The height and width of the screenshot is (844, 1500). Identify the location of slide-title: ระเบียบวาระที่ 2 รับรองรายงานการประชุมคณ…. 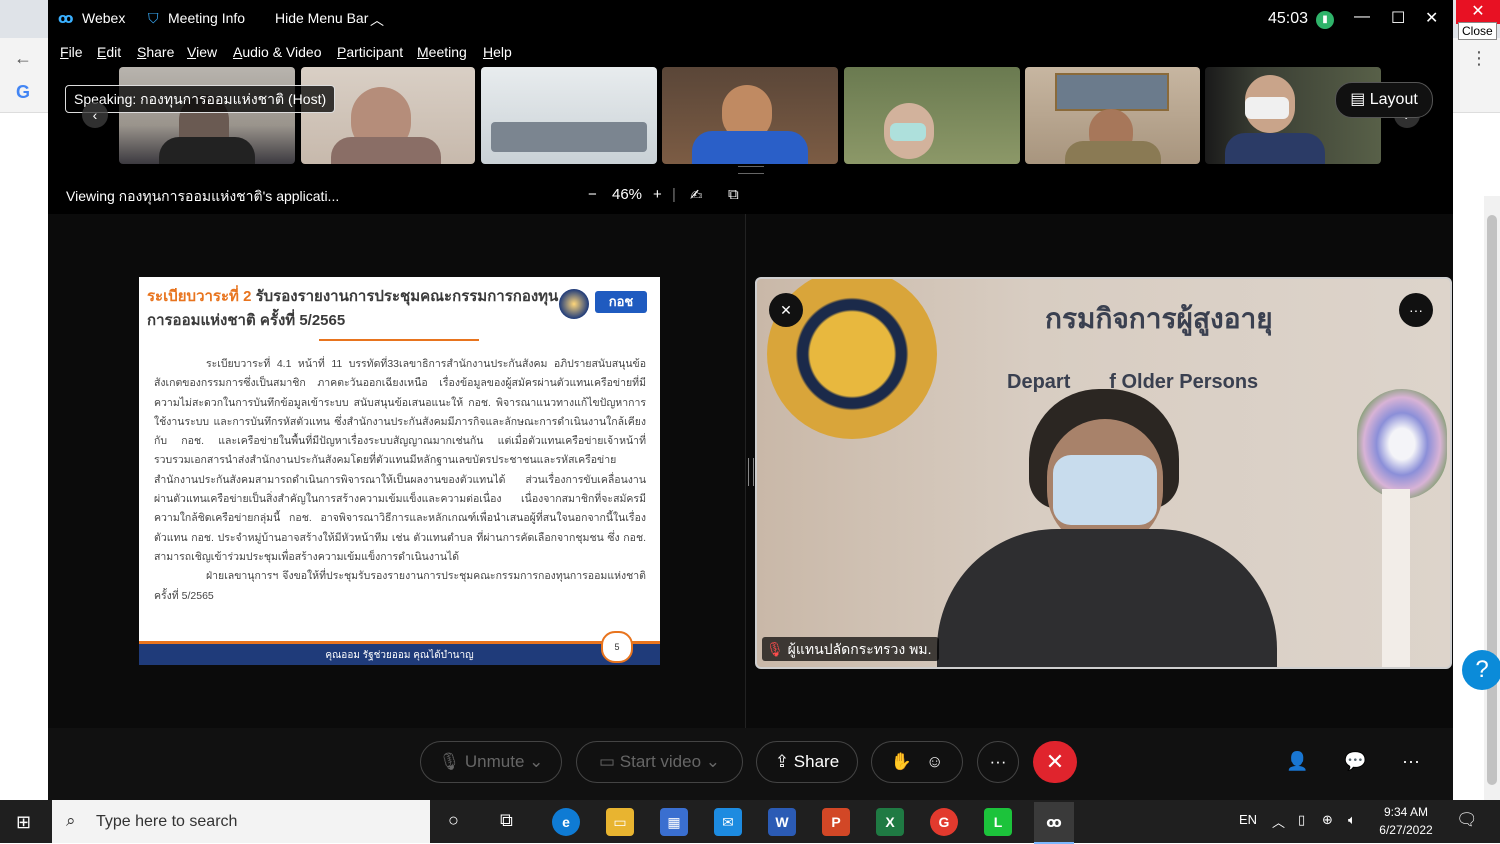
(357, 309).